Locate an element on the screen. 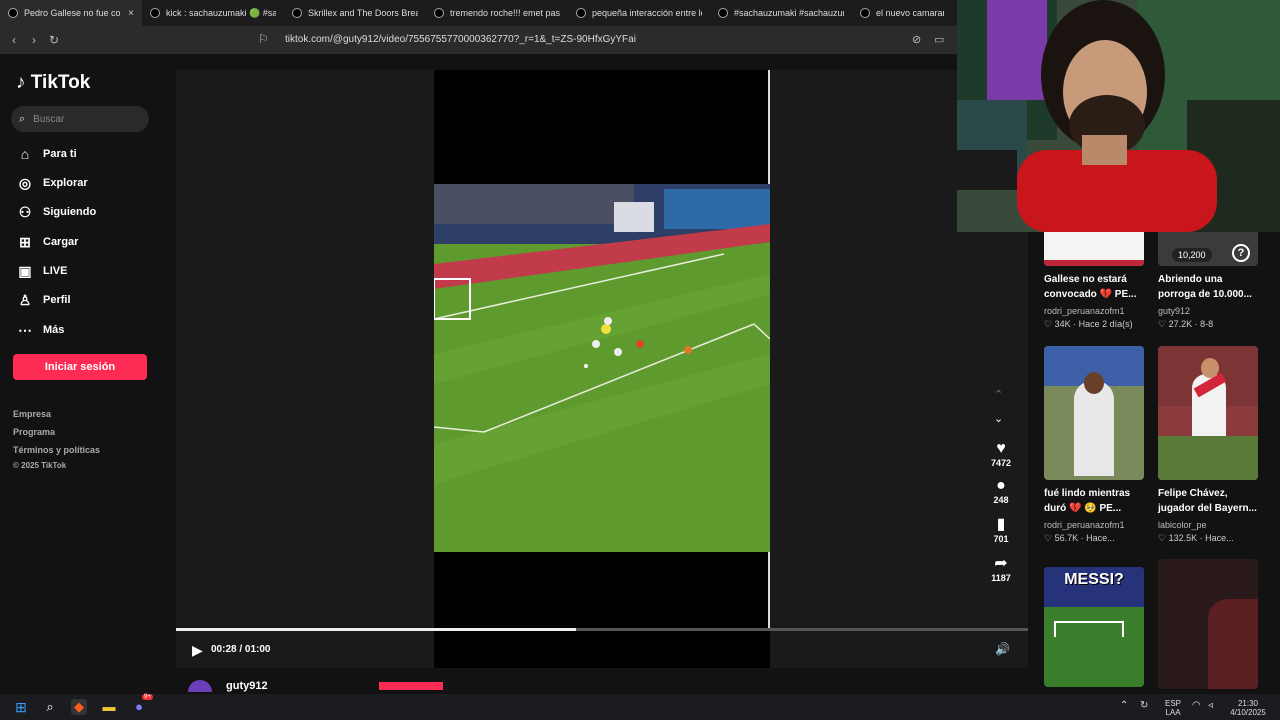 This screenshot has width=1280, height=720. footer-link-empresa: Empresa is located at coordinates (32, 414).